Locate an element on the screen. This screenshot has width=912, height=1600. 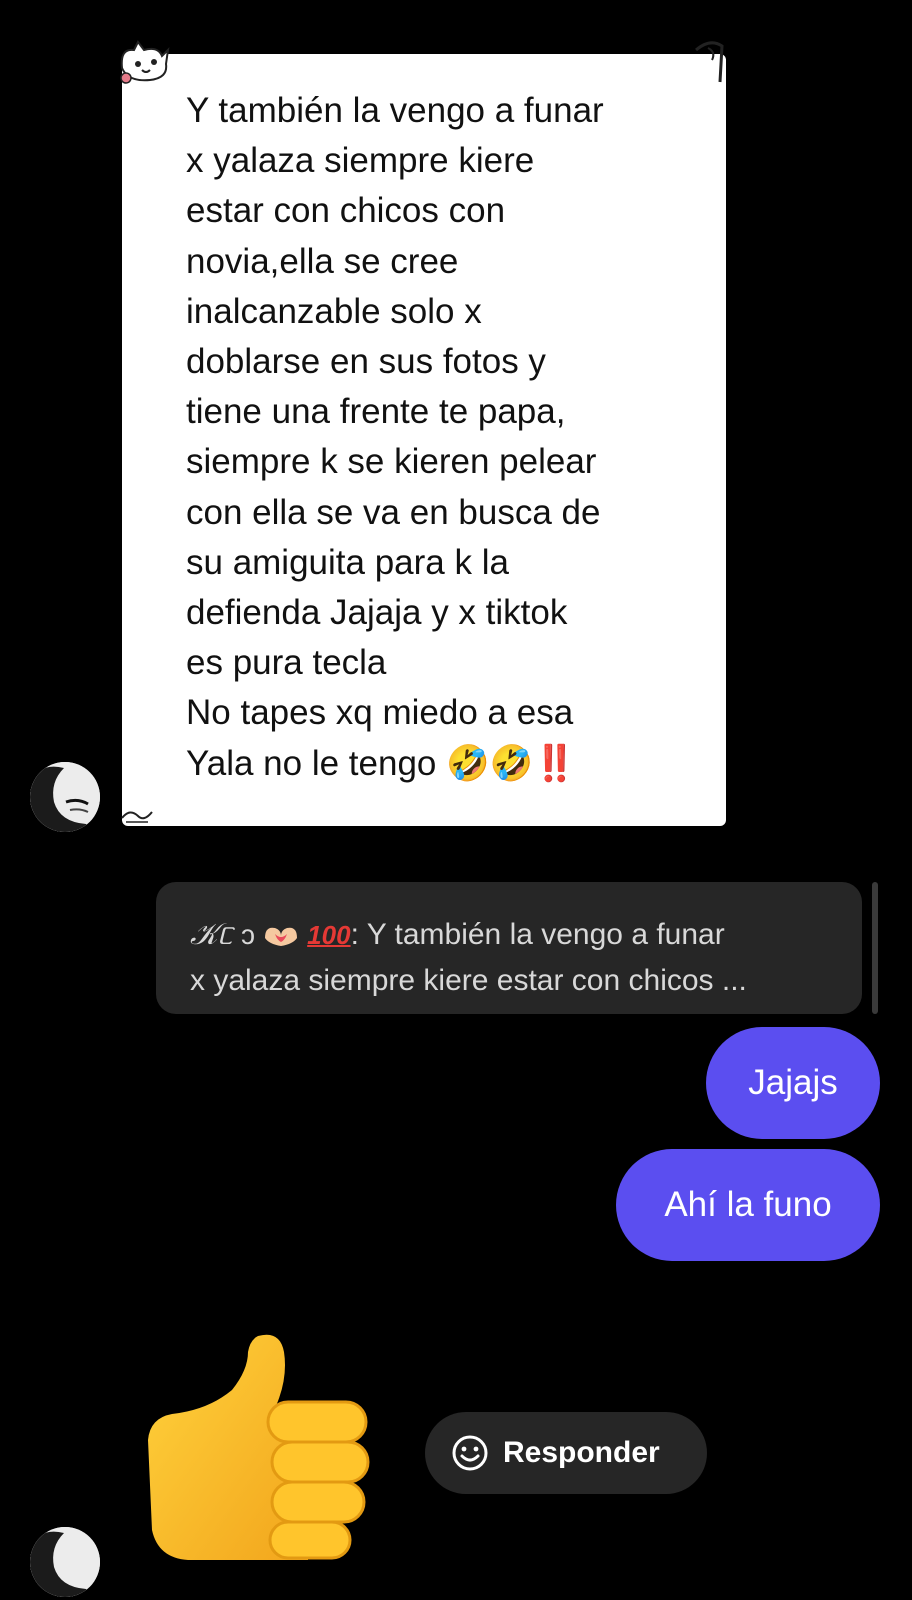
reply-colon: : is located at coordinates (354, 934).